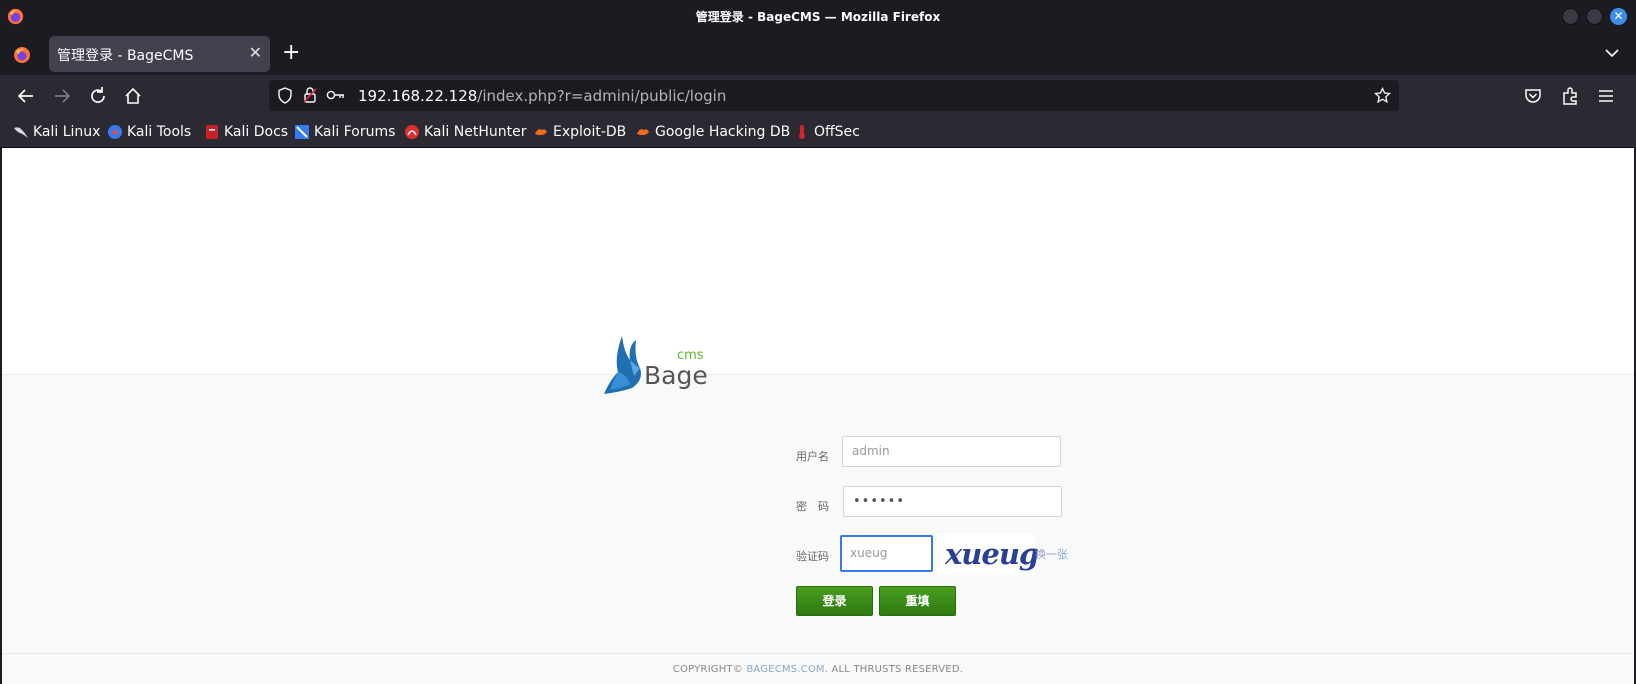 This screenshot has height=684, width=1636. I want to click on forward-icon, so click(62, 96).